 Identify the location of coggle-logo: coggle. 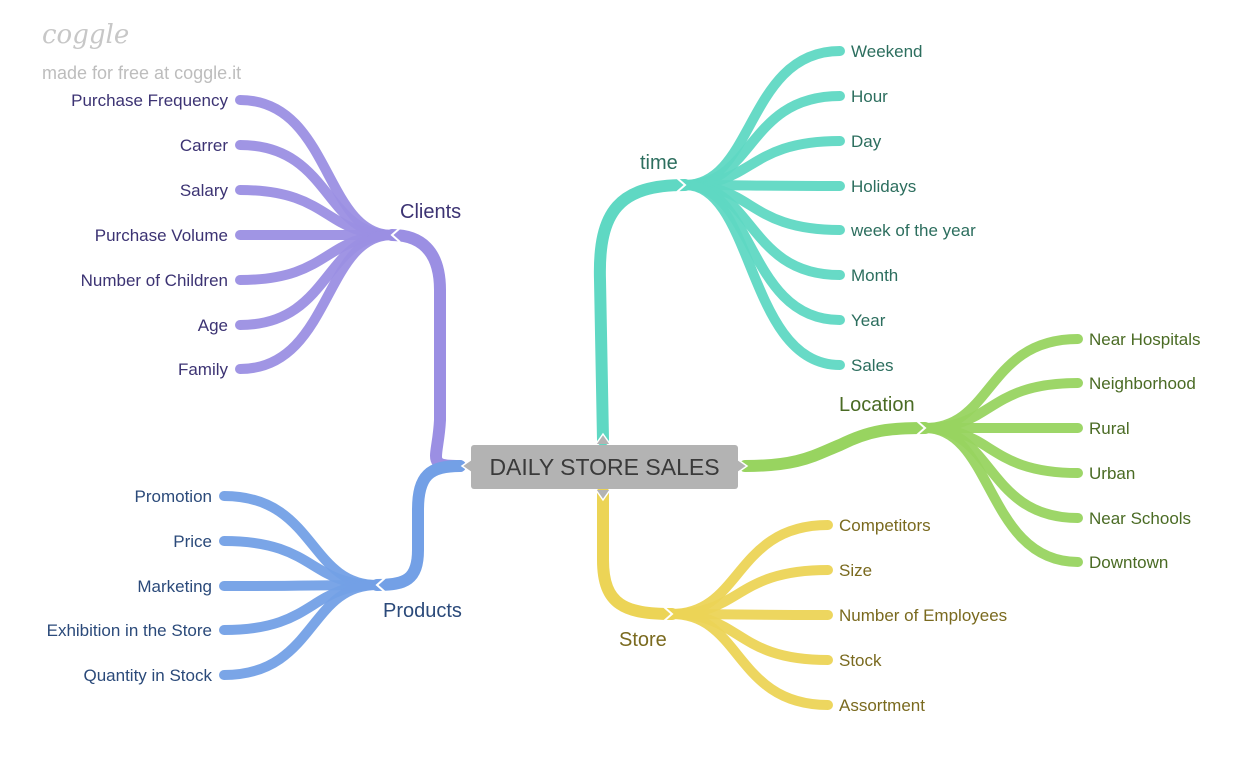
(86, 35).